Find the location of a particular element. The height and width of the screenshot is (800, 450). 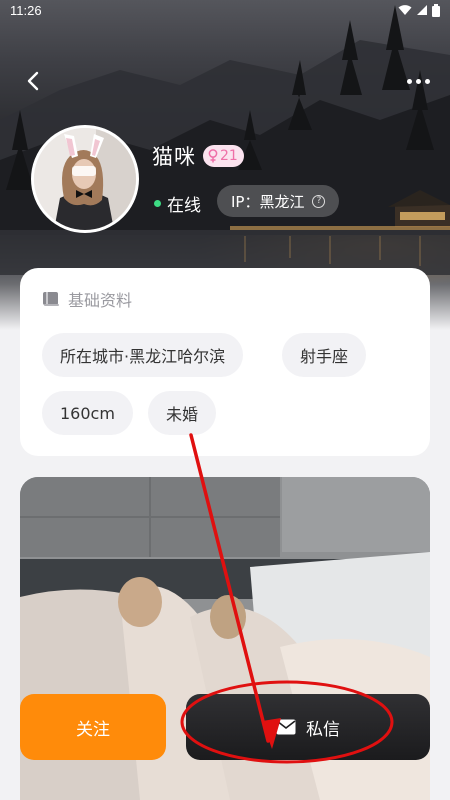

tag-zodiac-label: 射手座 is located at coordinates (324, 356).